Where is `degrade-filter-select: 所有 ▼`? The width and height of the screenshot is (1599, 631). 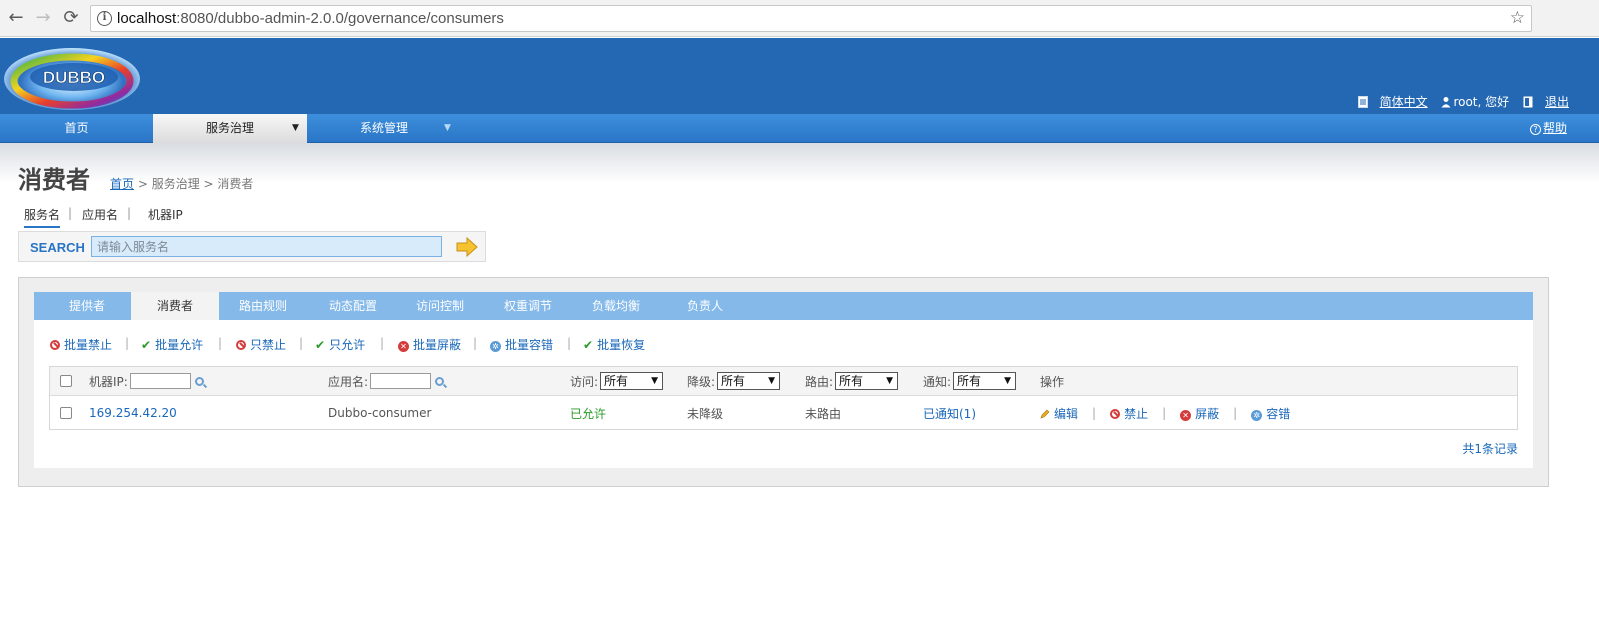
degrade-filter-select: 所有 ▼ is located at coordinates (749, 381).